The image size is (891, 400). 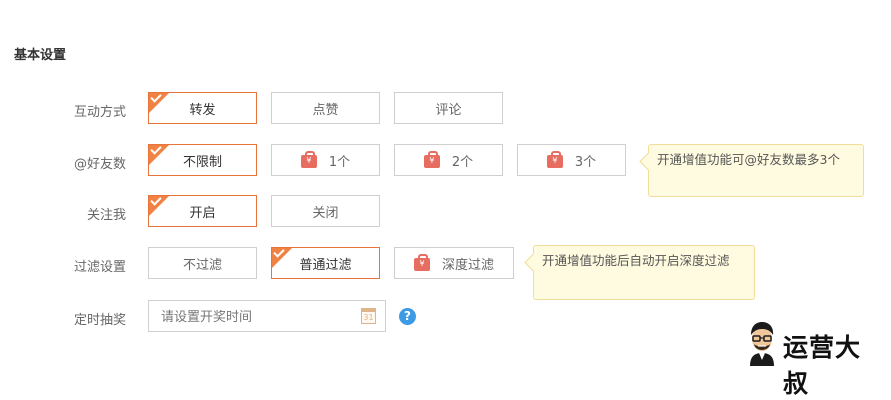 What do you see at coordinates (99, 267) in the screenshot?
I see `filter-label: 过滤设置` at bounding box center [99, 267].